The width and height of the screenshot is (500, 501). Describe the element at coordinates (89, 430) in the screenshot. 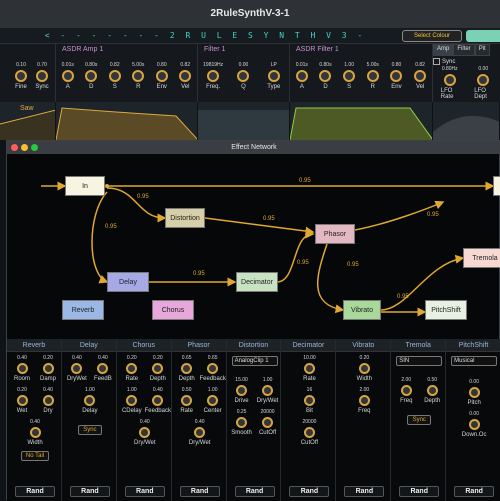

I see `delay-sync-button: Sync` at that location.